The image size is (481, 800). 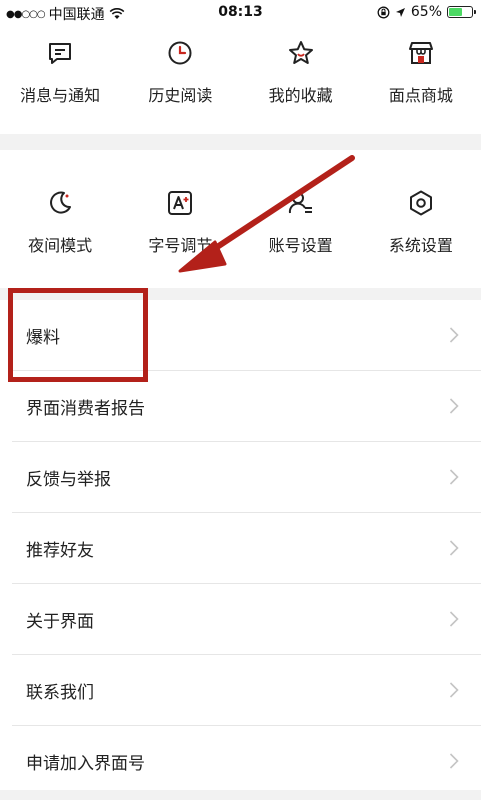 I want to click on list-item-label: 联系我们, so click(x=60, y=692).